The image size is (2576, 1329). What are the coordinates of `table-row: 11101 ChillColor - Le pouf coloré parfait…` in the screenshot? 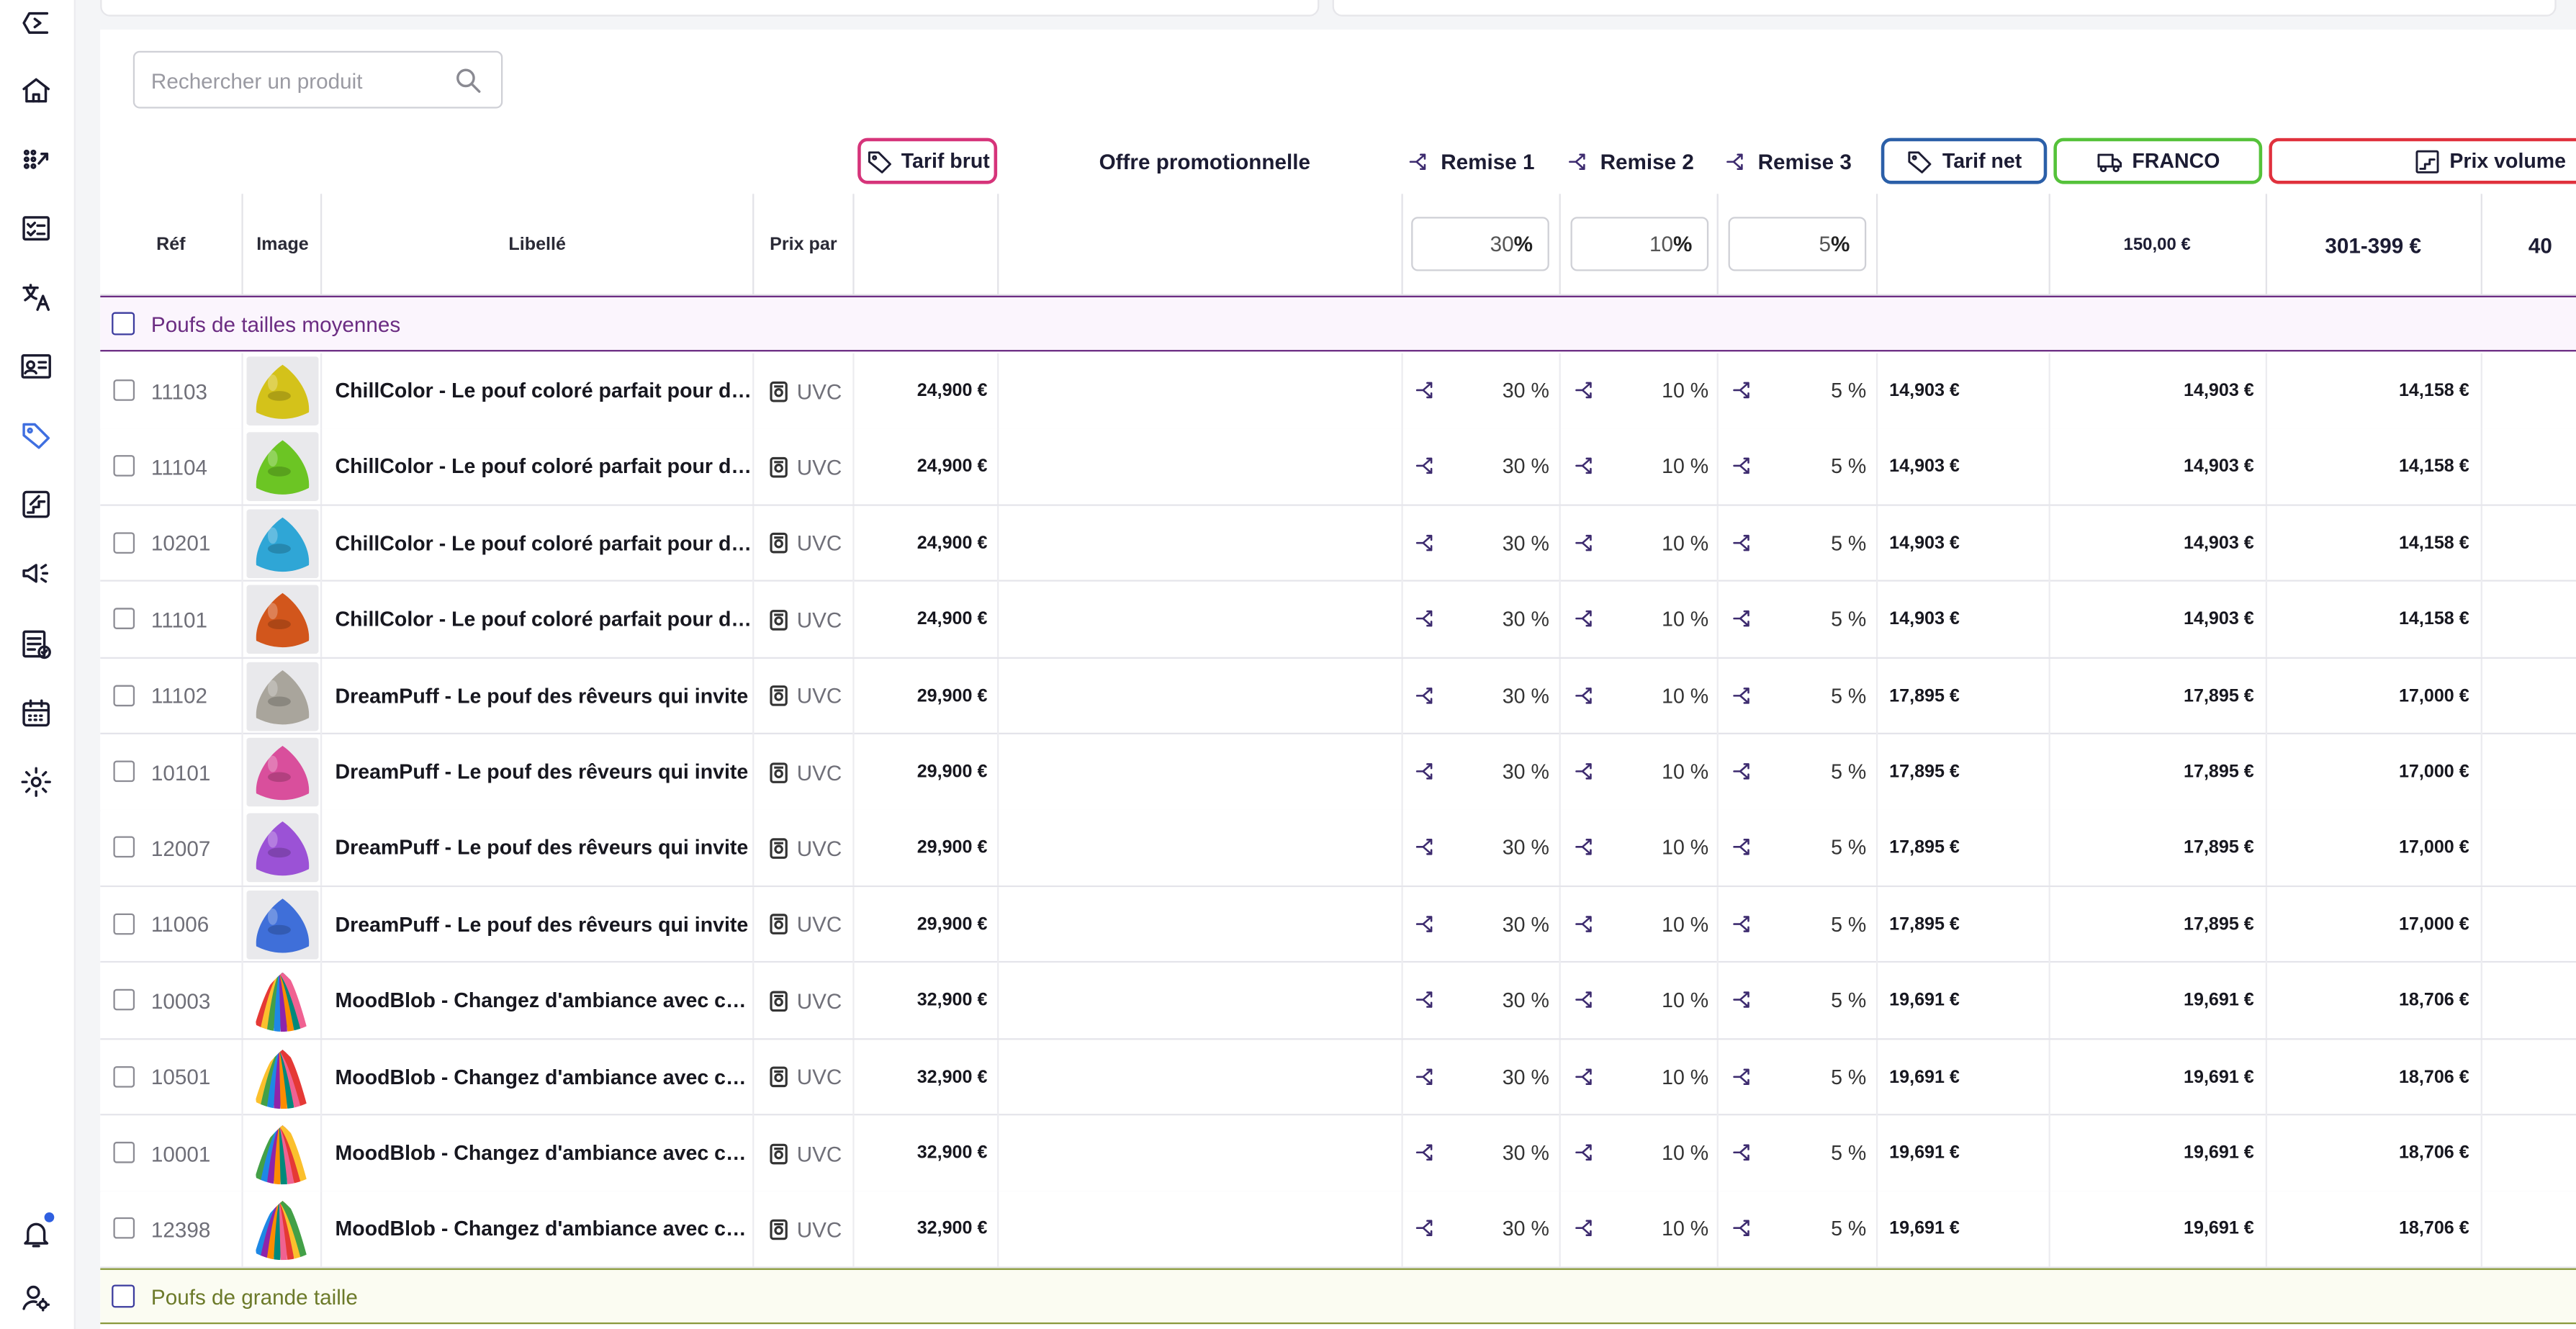 It's located at (1338, 620).